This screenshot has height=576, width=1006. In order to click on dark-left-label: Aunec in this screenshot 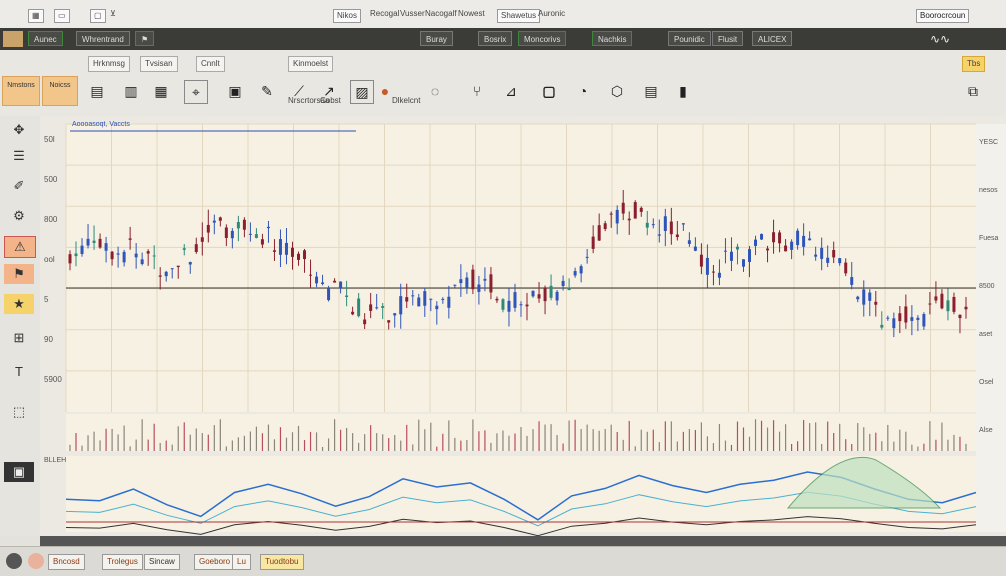, I will do `click(45, 38)`.